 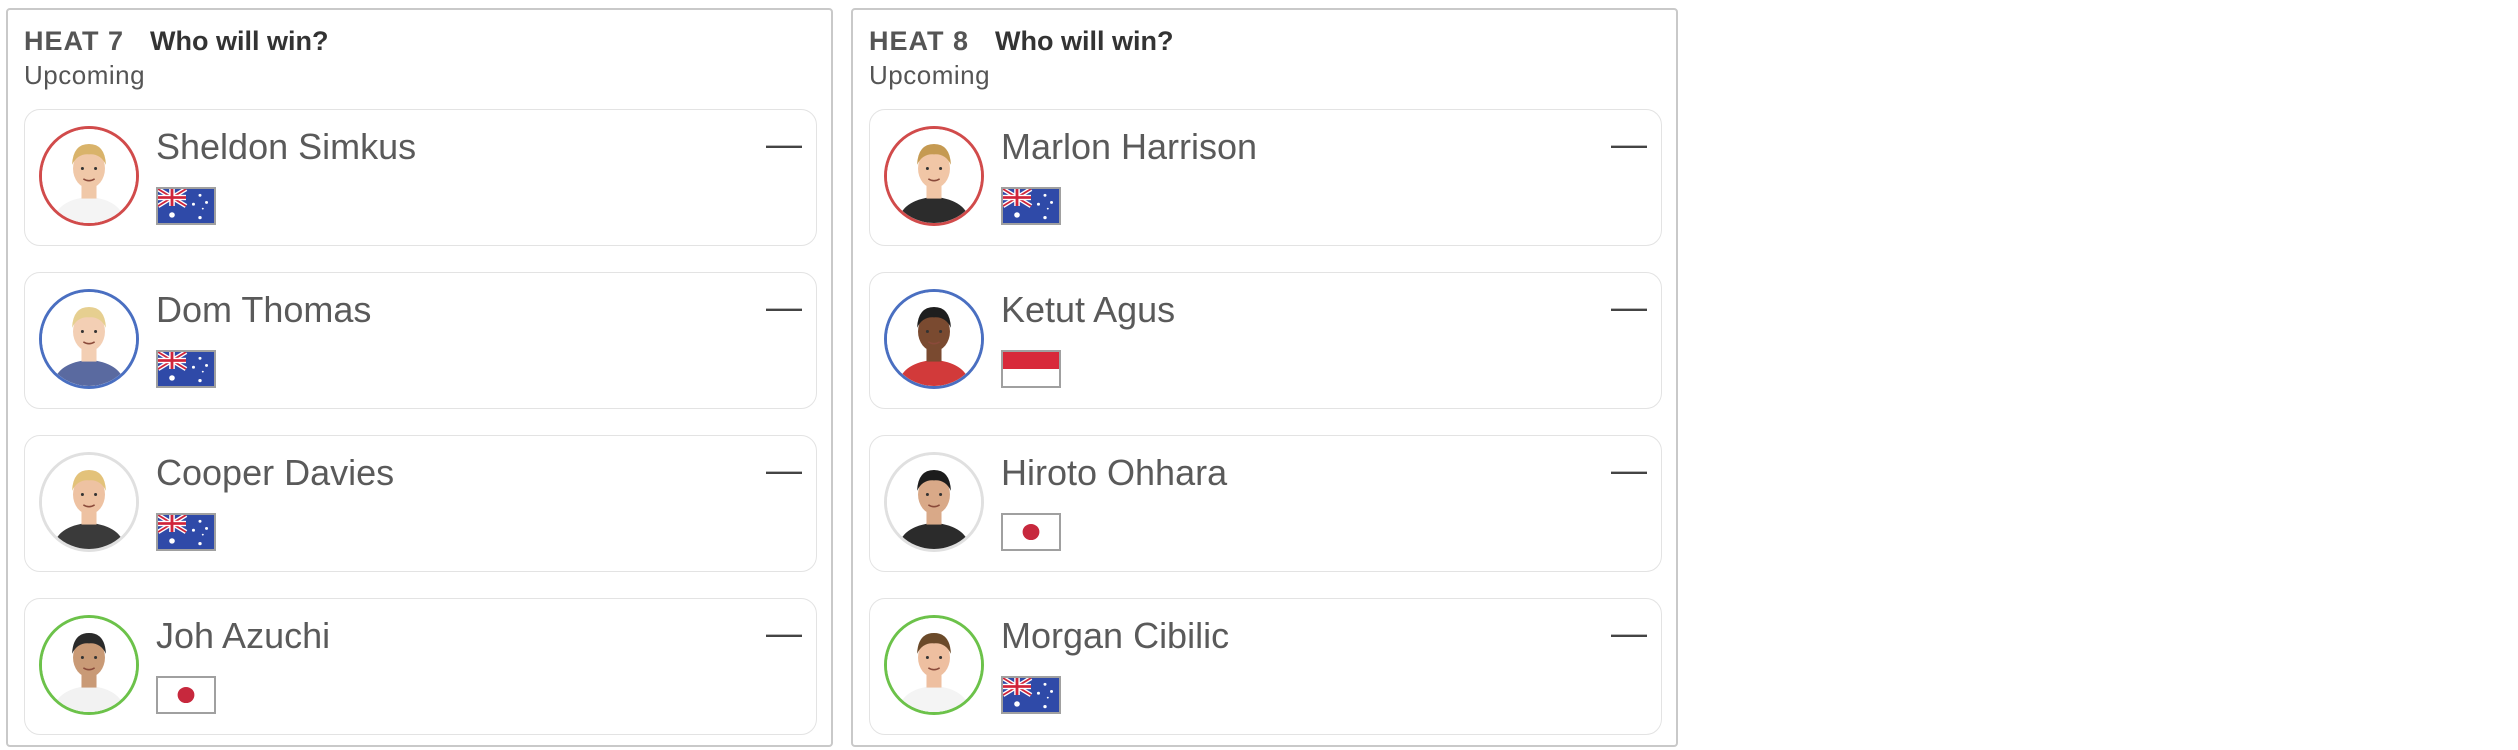 What do you see at coordinates (420, 666) in the screenshot?
I see `surfer-card: Joh Azuchi —` at bounding box center [420, 666].